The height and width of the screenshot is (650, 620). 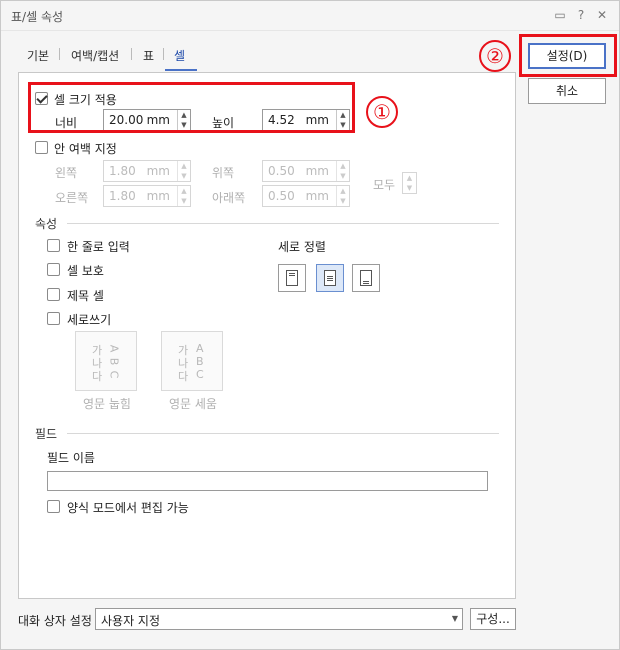 I want to click on margin-top-arrows: ▲ ▼, so click(x=342, y=171).